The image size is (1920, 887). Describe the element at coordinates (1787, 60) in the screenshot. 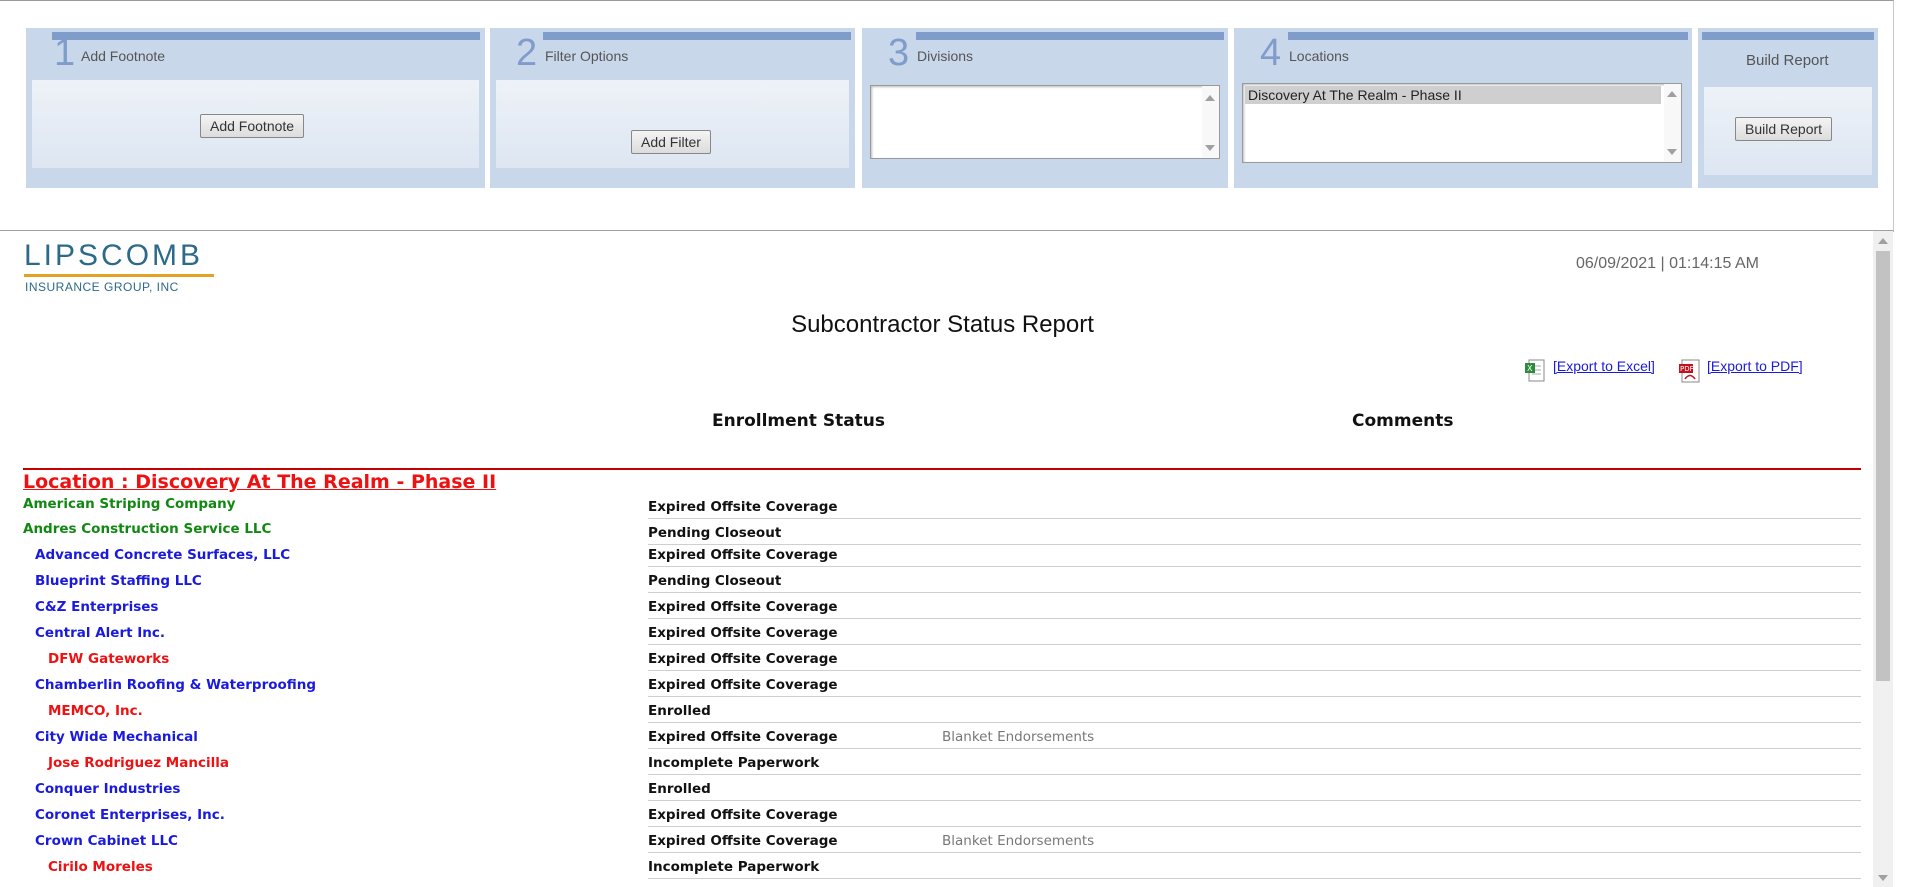

I see `step-title: Build Report` at that location.